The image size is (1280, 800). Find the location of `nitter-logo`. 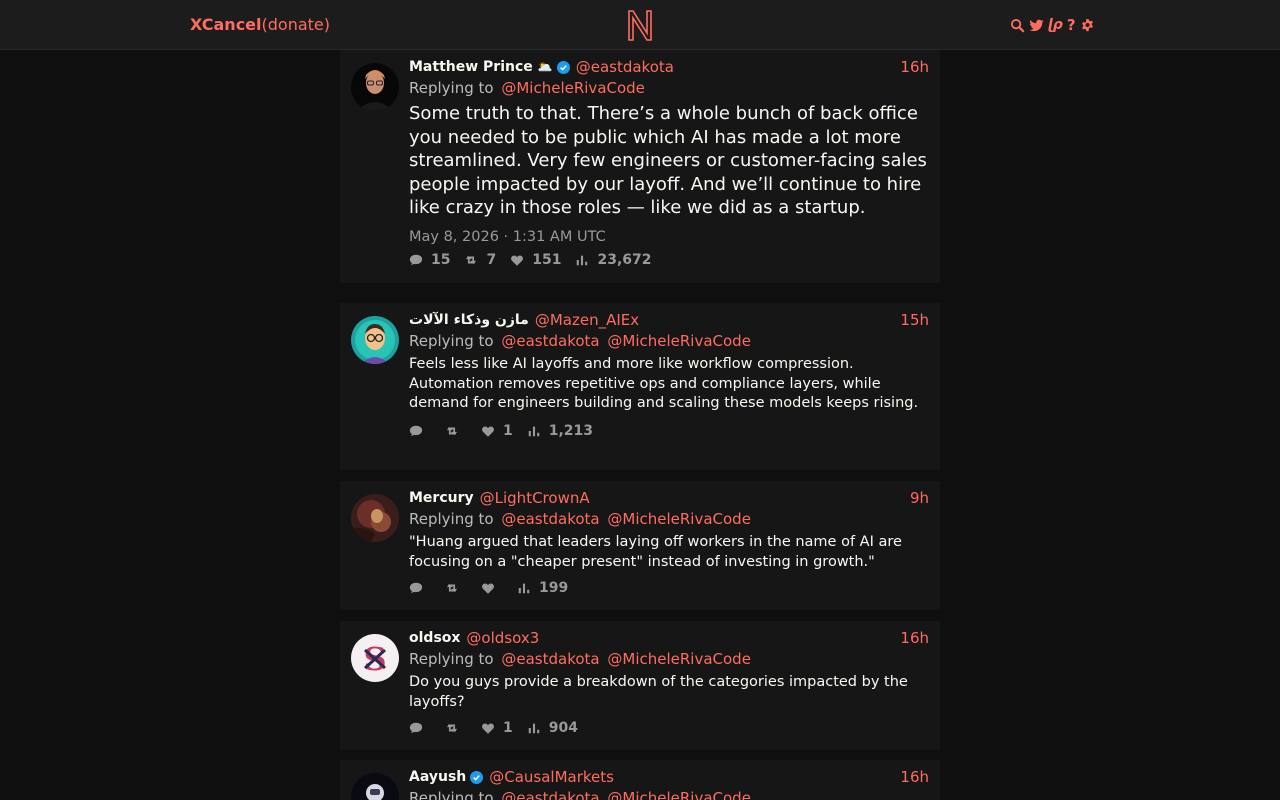

nitter-logo is located at coordinates (640, 25).